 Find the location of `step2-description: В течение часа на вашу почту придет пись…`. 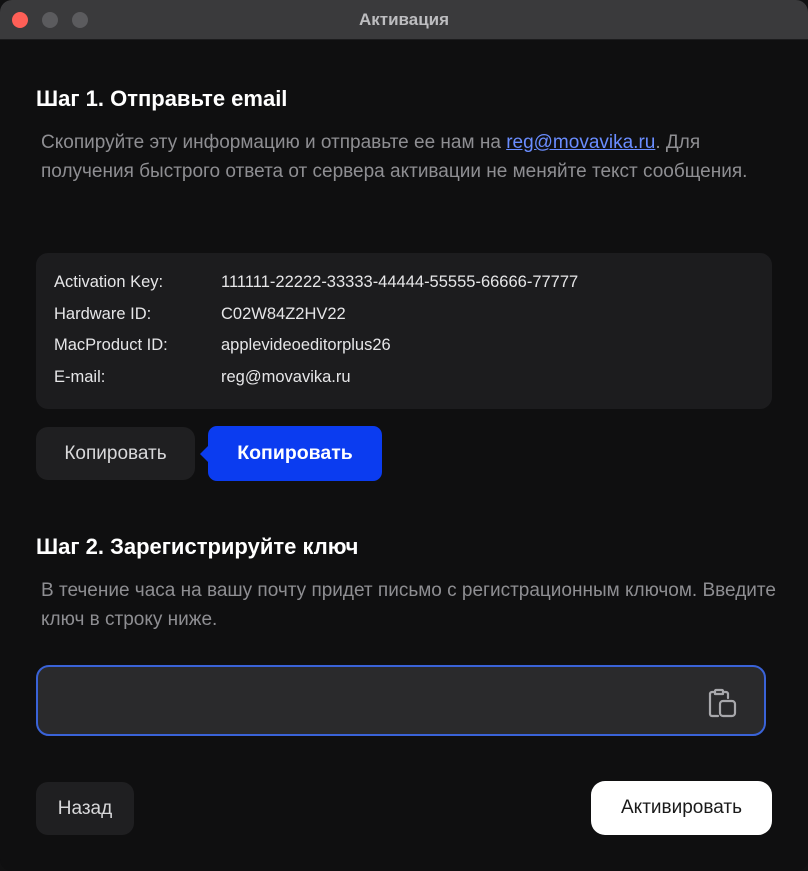

step2-description: В течение часа на вашу почту придет пись… is located at coordinates (408, 605).